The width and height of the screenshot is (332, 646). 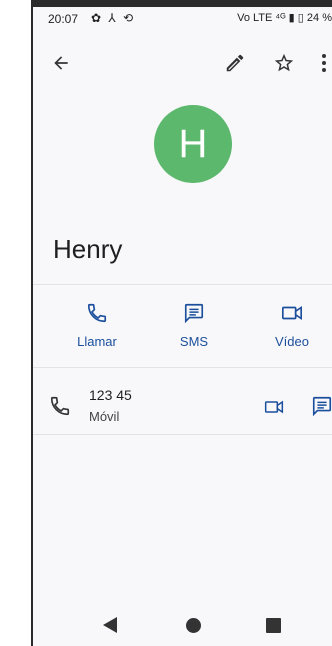 I want to click on edit-button, so click(x=235, y=63).